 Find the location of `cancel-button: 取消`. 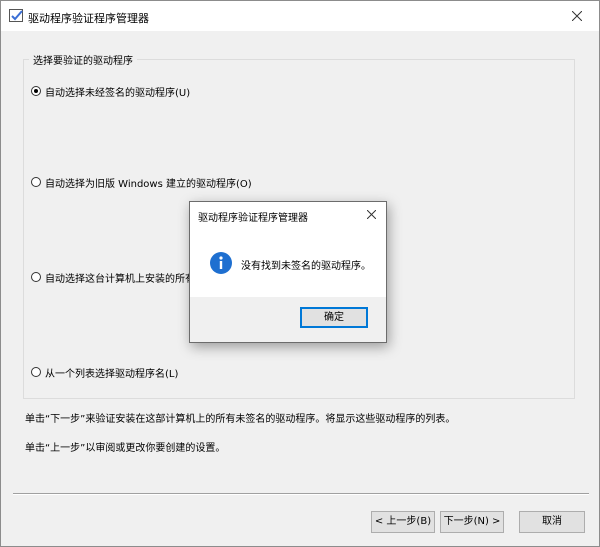

cancel-button: 取消 is located at coordinates (552, 522).